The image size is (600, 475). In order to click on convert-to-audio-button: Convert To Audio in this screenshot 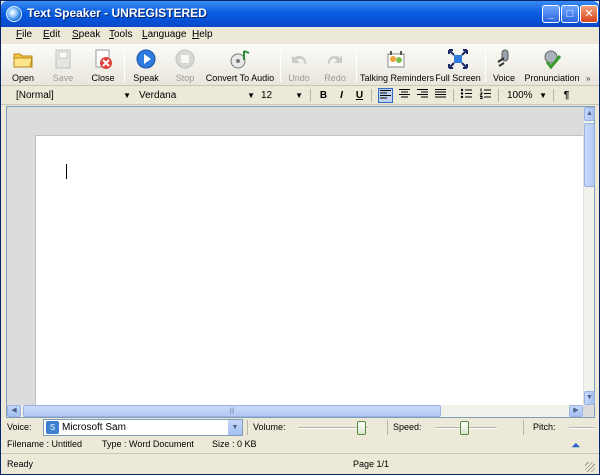, I will do `click(240, 65)`.